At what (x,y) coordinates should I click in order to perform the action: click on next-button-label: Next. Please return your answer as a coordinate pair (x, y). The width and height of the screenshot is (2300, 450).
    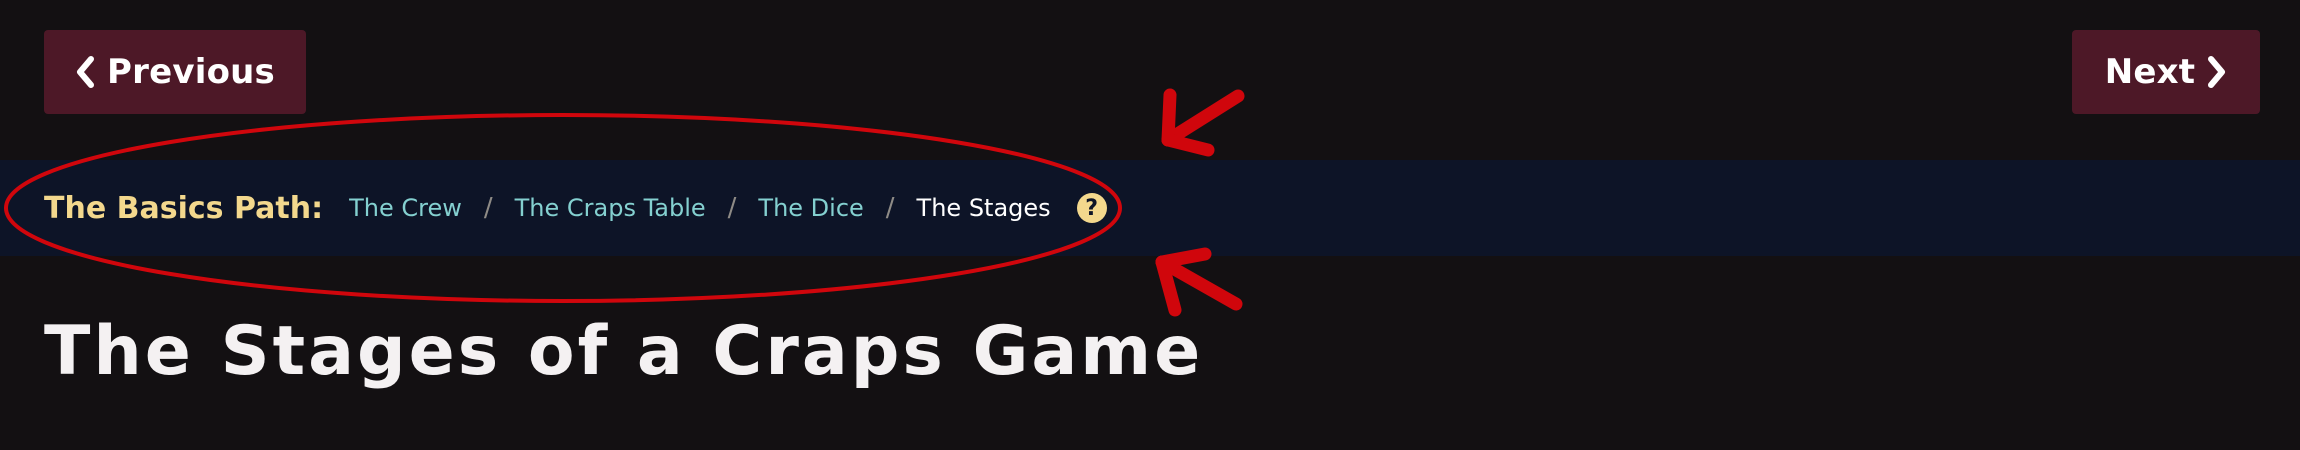
    Looking at the image, I should click on (2150, 72).